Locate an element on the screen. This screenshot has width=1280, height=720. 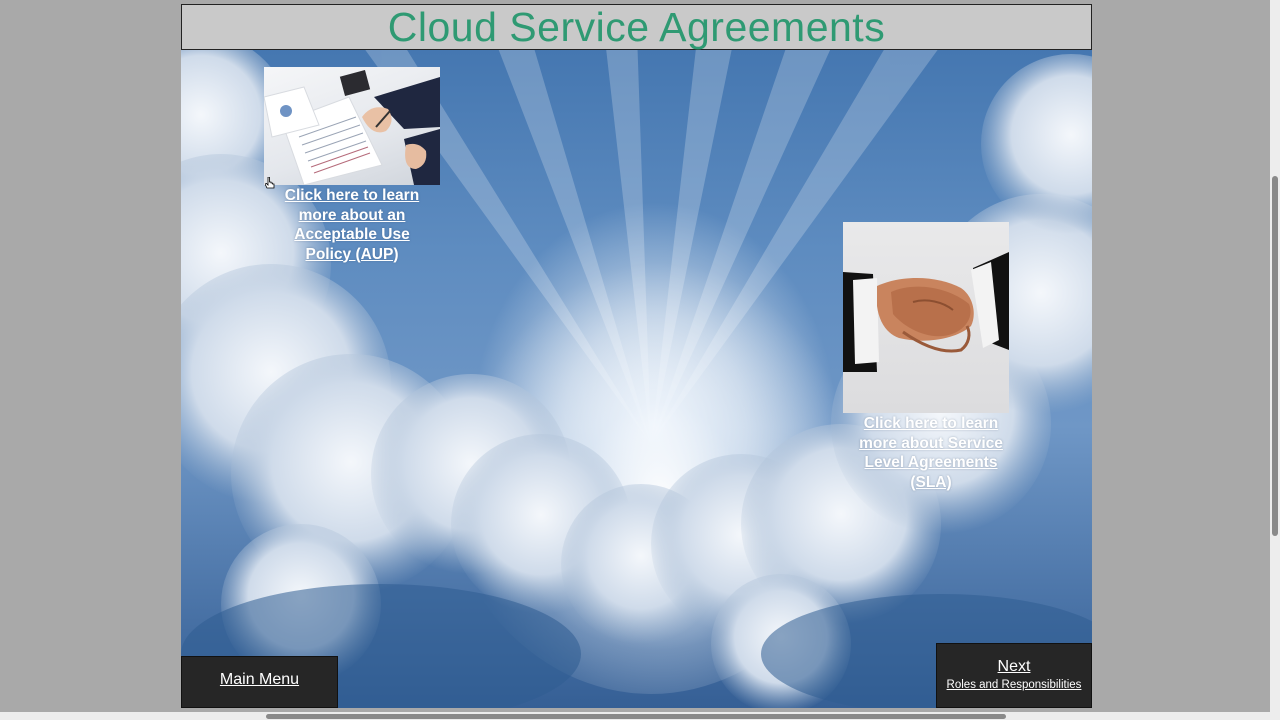
vertical-scrollbar is located at coordinates (1275, 360).